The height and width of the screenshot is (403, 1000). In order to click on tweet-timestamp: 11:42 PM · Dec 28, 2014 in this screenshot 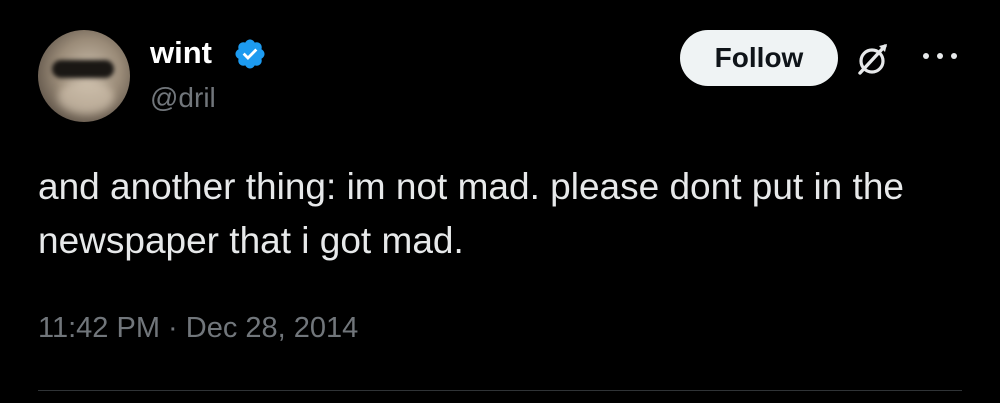, I will do `click(198, 328)`.